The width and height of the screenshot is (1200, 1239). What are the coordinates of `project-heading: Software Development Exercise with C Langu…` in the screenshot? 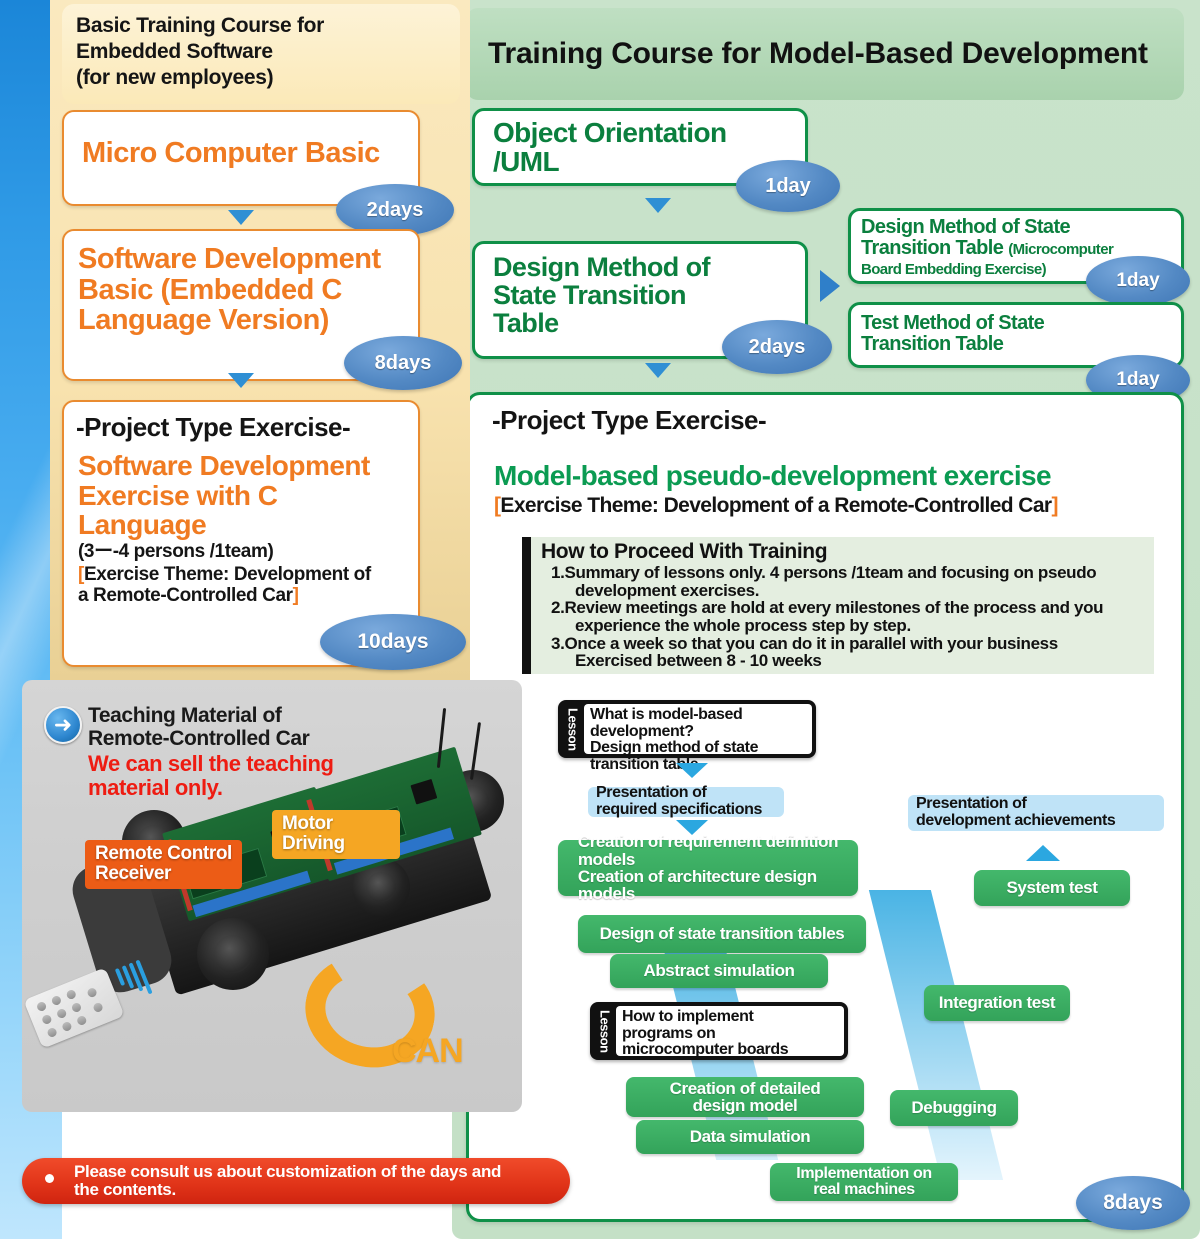 It's located at (224, 495).